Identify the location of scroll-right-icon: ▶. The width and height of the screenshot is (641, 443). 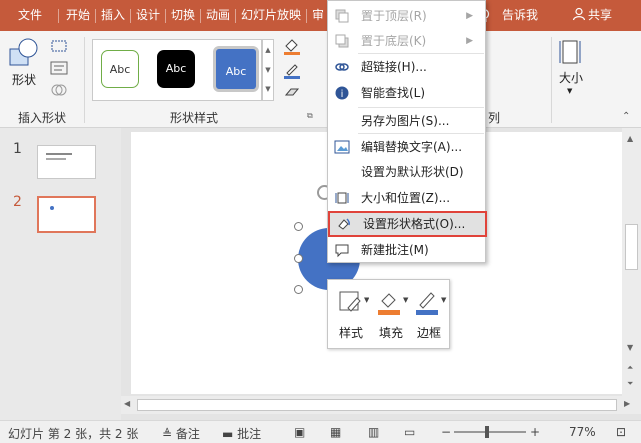
(627, 403).